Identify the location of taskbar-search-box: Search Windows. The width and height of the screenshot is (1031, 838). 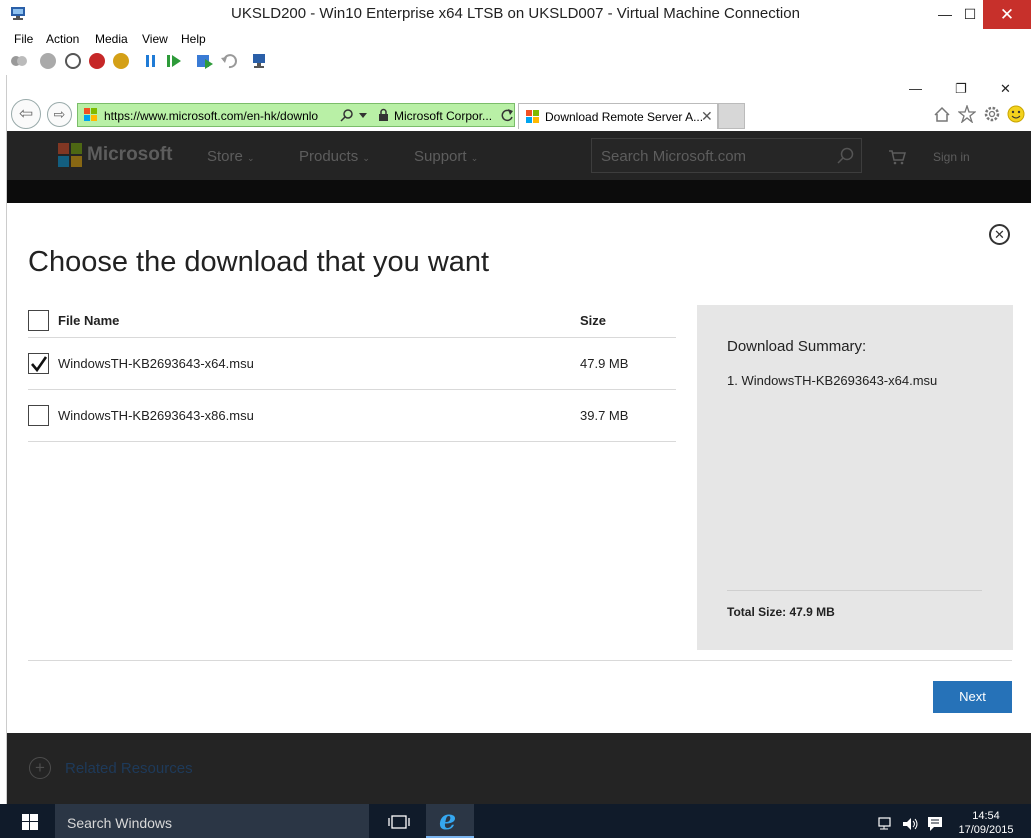
(212, 821).